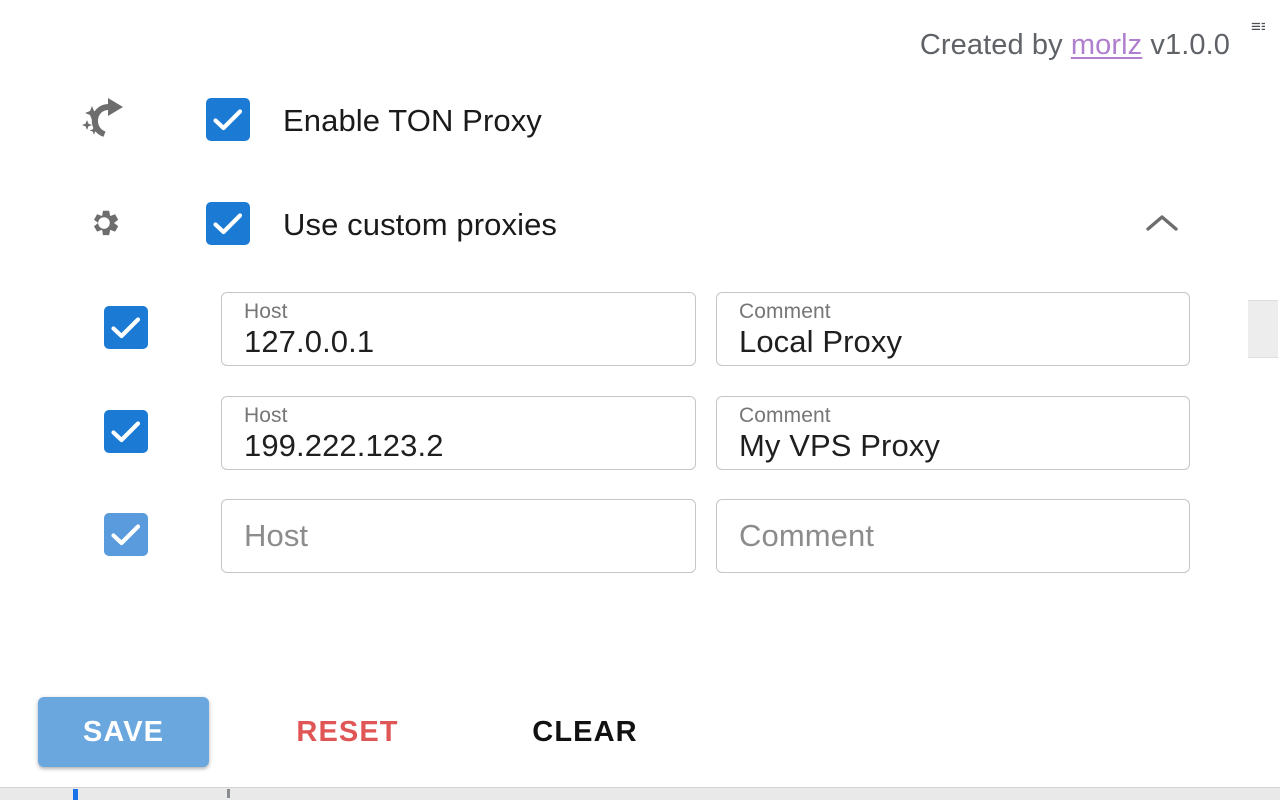 The height and width of the screenshot is (800, 1280). Describe the element at coordinates (344, 445) in the screenshot. I see `host-field-value: 199.222.123.2` at that location.